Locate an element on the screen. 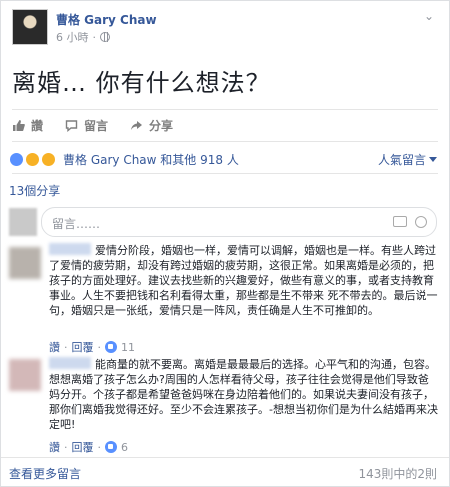 The height and width of the screenshot is (487, 450). globe-icon is located at coordinates (105, 37).